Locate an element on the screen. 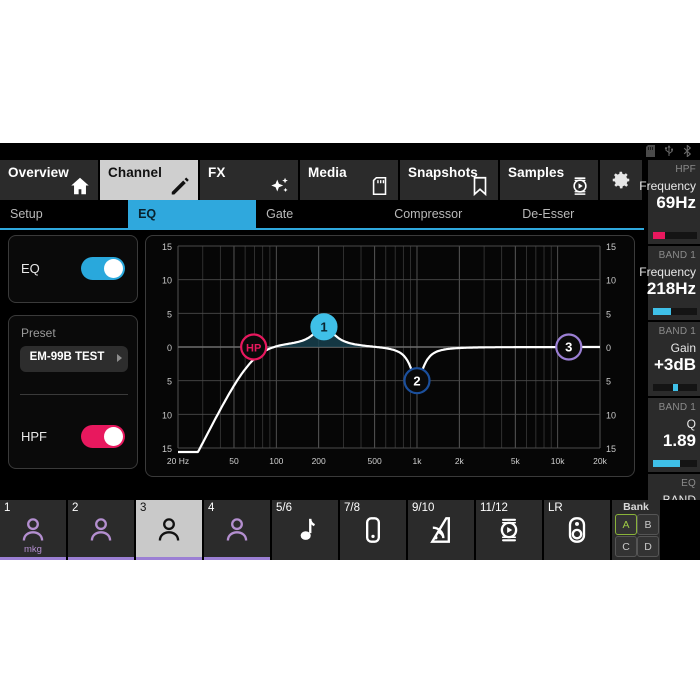 The height and width of the screenshot is (700, 700). channel-number: 7/8 is located at coordinates (352, 508).